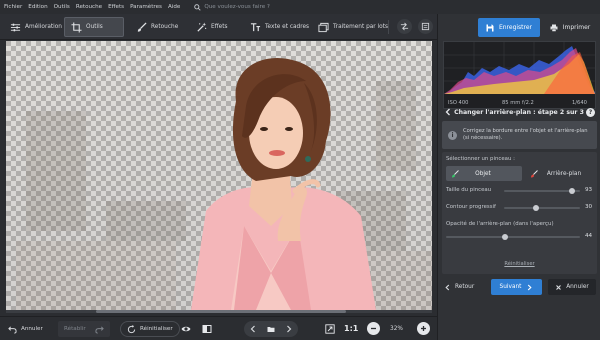 Image resolution: width=600 pixels, height=340 pixels. I want to click on brush-red-icon, so click(534, 173).